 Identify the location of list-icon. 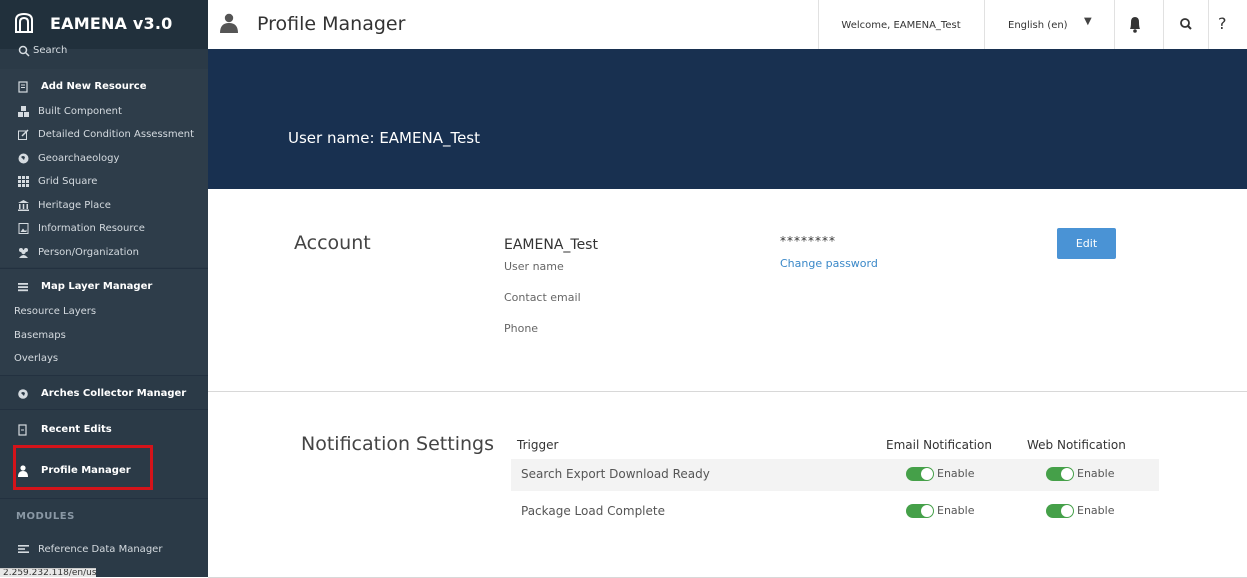
(23, 287).